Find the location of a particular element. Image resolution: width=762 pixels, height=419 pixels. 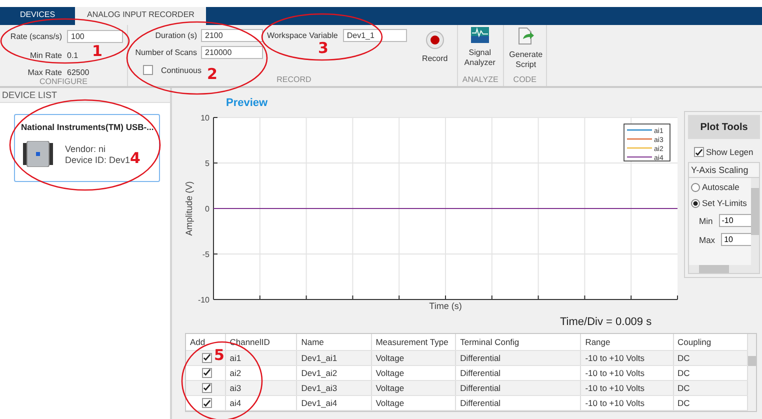

table-cell: Dev1_ai1 is located at coordinates (334, 357).